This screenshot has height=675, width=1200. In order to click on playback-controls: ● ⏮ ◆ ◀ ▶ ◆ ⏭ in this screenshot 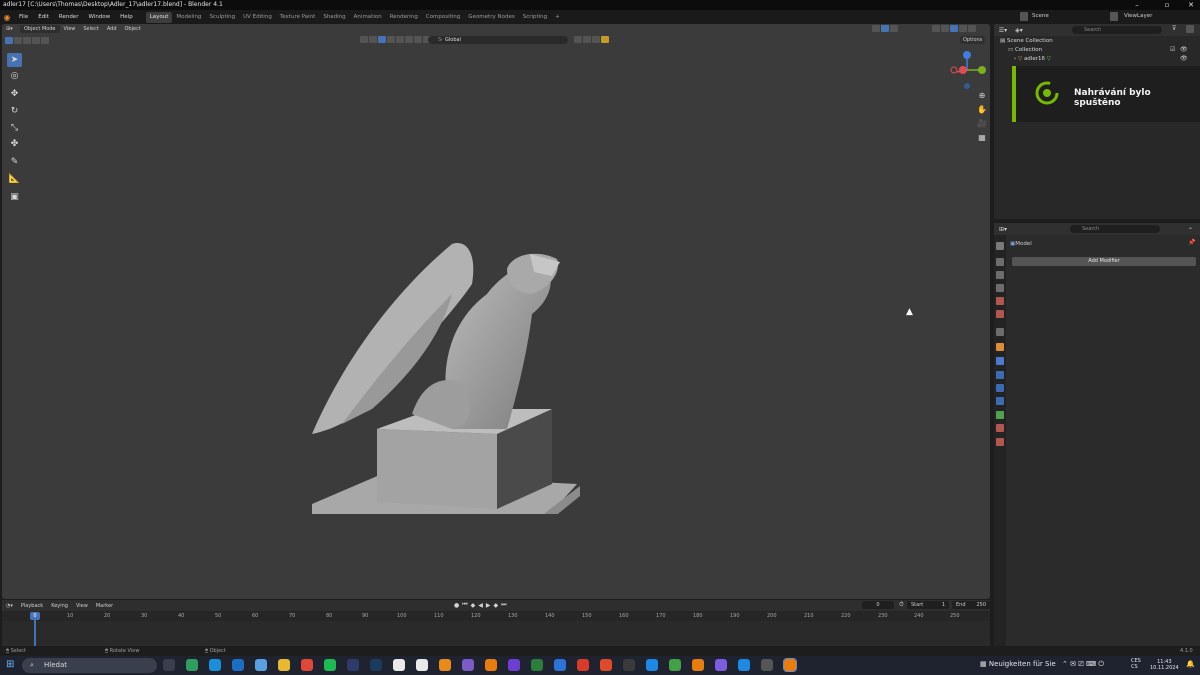, I will do `click(480, 605)`.